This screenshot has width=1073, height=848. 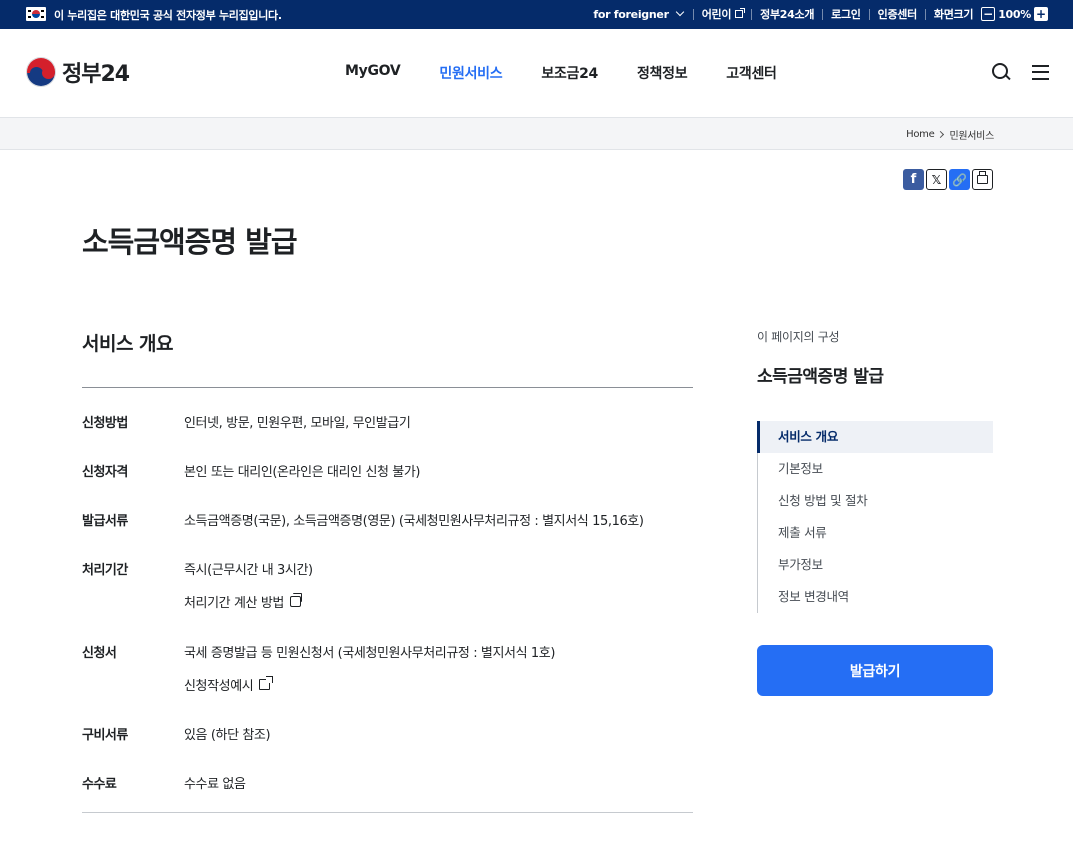 I want to click on hamburger-menu-icon, so click(x=1040, y=72).